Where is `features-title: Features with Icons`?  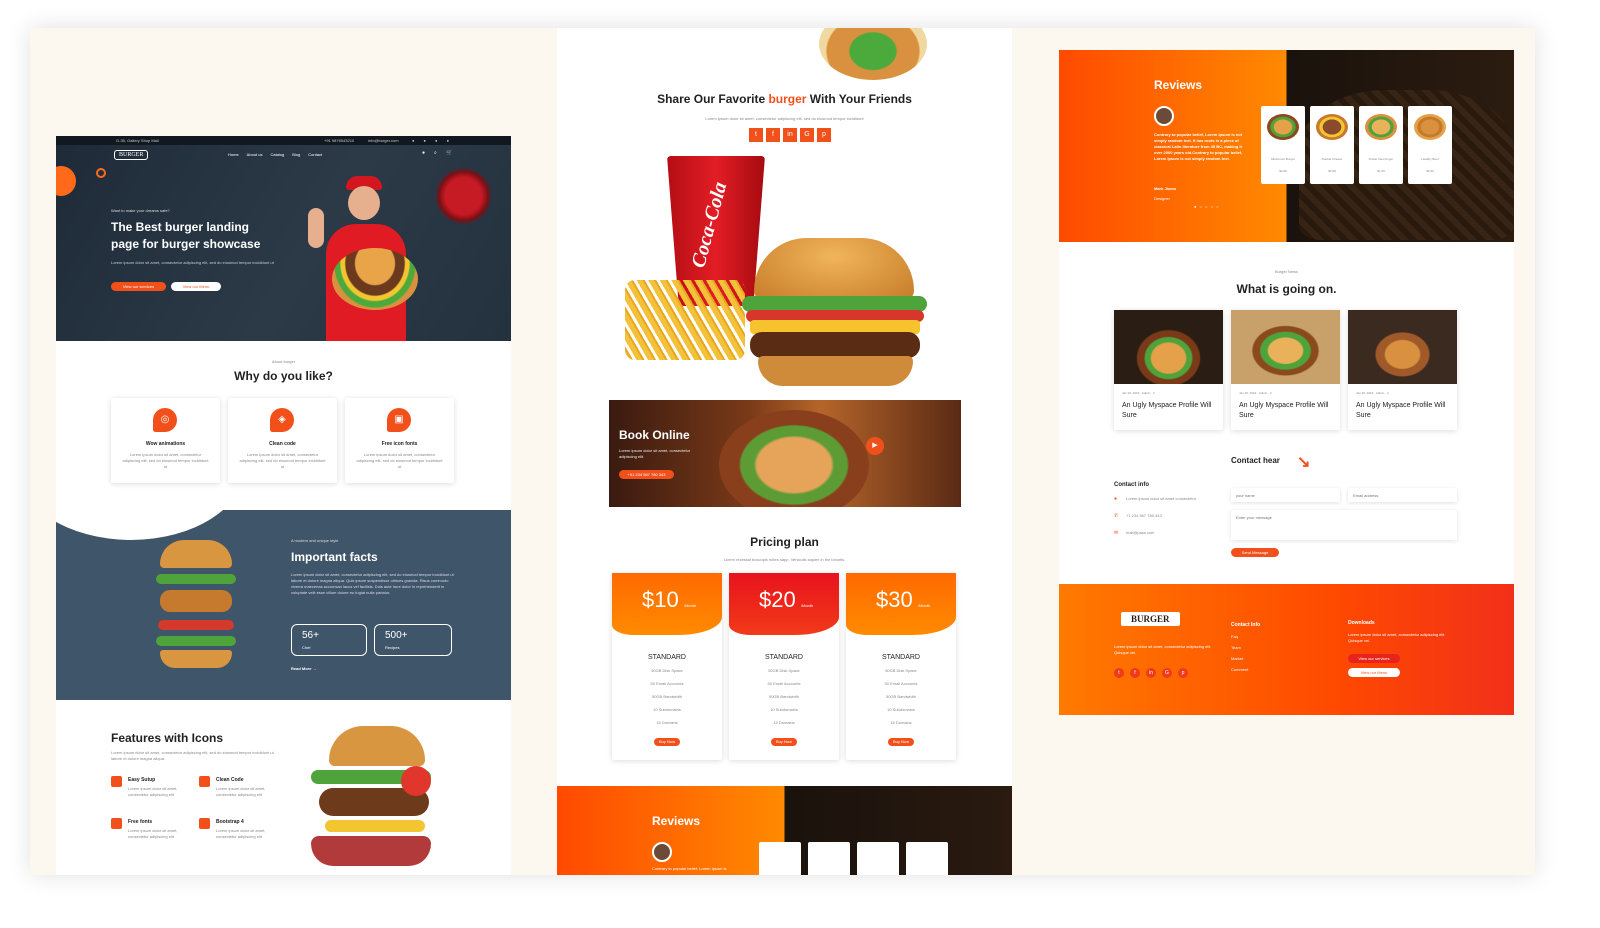
features-title: Features with Icons is located at coordinates (167, 738).